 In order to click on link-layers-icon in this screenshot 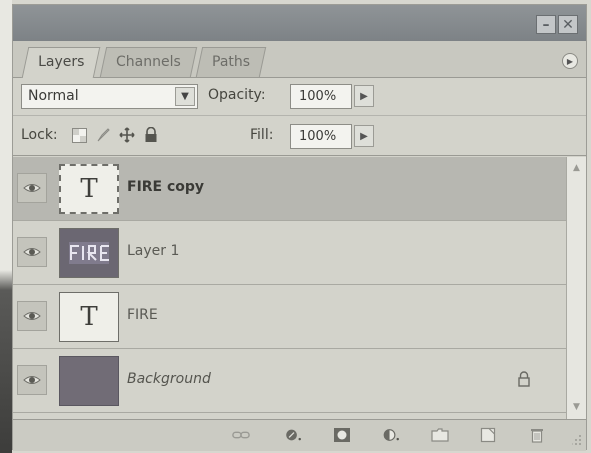, I will do `click(241, 435)`.